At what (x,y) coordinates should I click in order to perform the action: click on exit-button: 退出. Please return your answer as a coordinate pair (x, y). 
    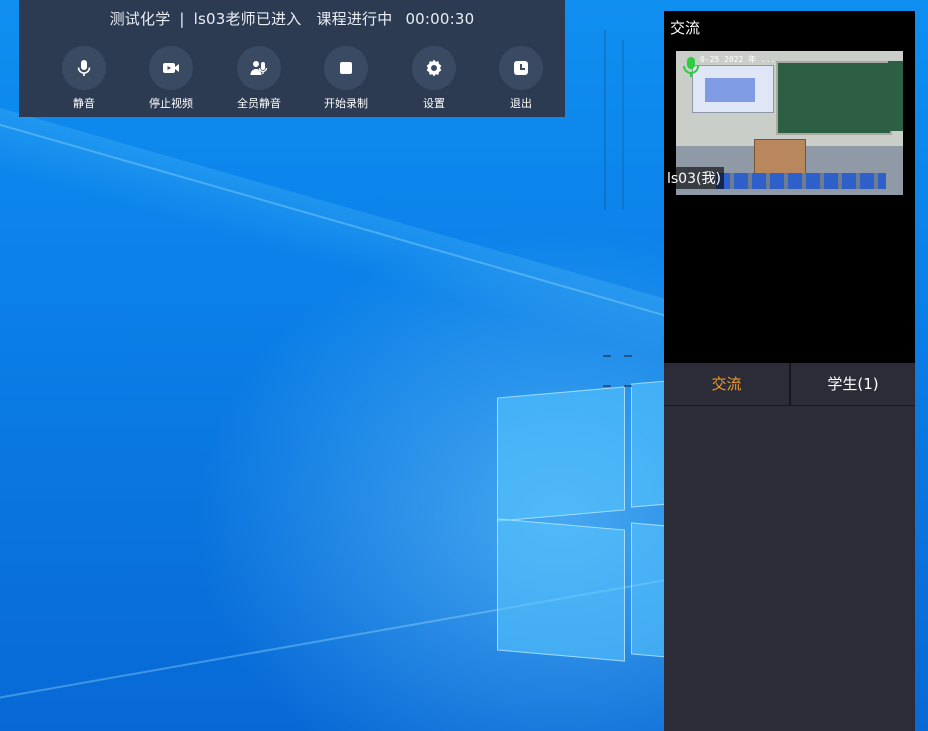
    Looking at the image, I should click on (521, 78).